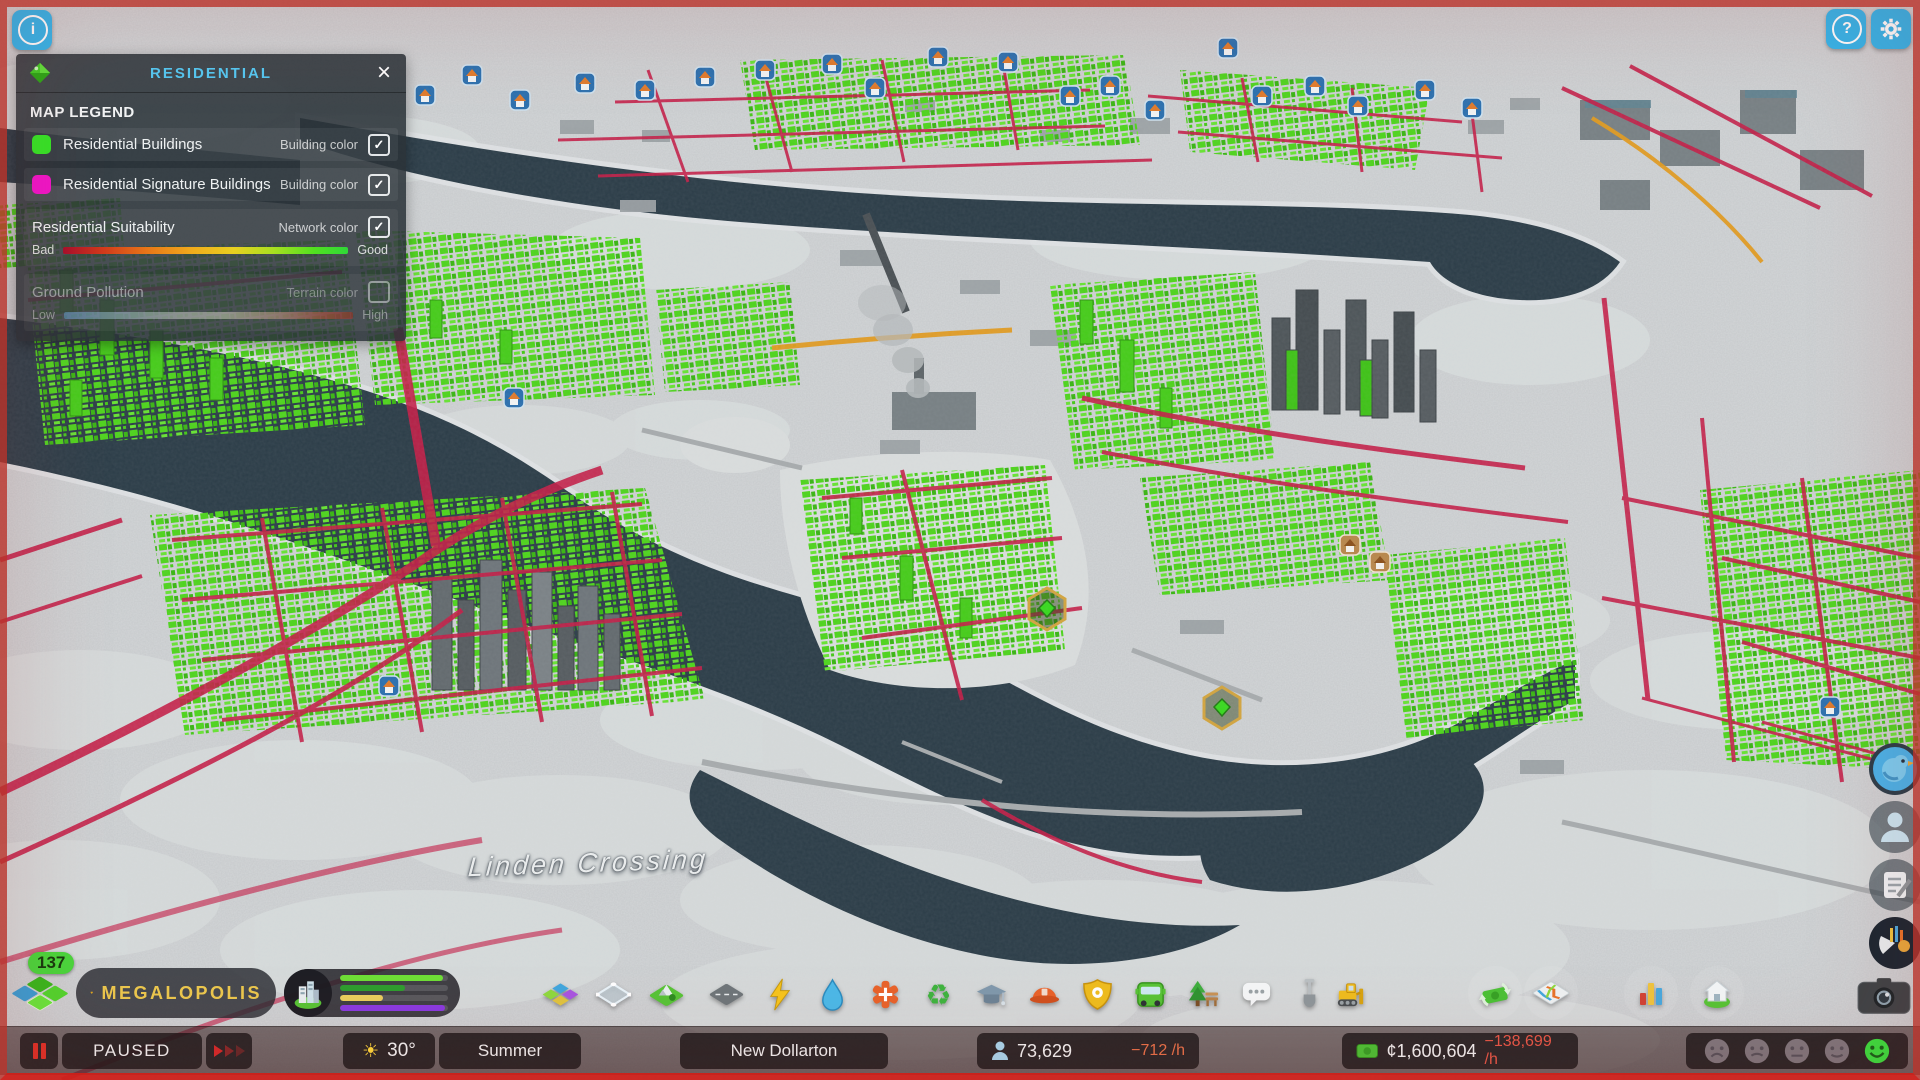 This screenshot has width=1920, height=1080. I want to click on pollution-gradient, so click(208, 315).